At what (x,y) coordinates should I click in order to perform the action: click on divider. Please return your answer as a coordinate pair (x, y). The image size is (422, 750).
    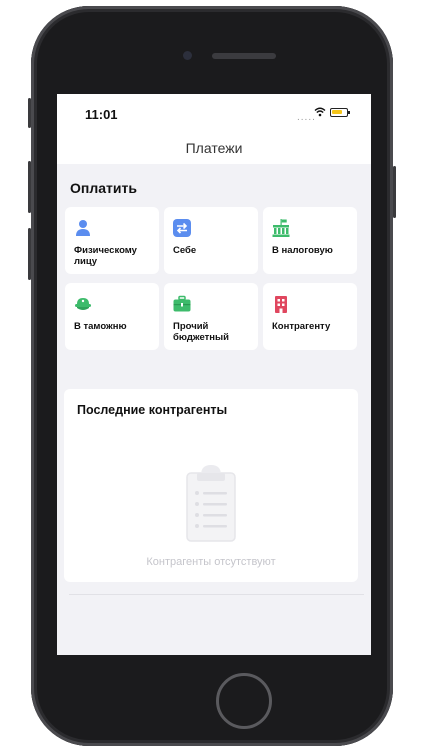
    Looking at the image, I should click on (216, 594).